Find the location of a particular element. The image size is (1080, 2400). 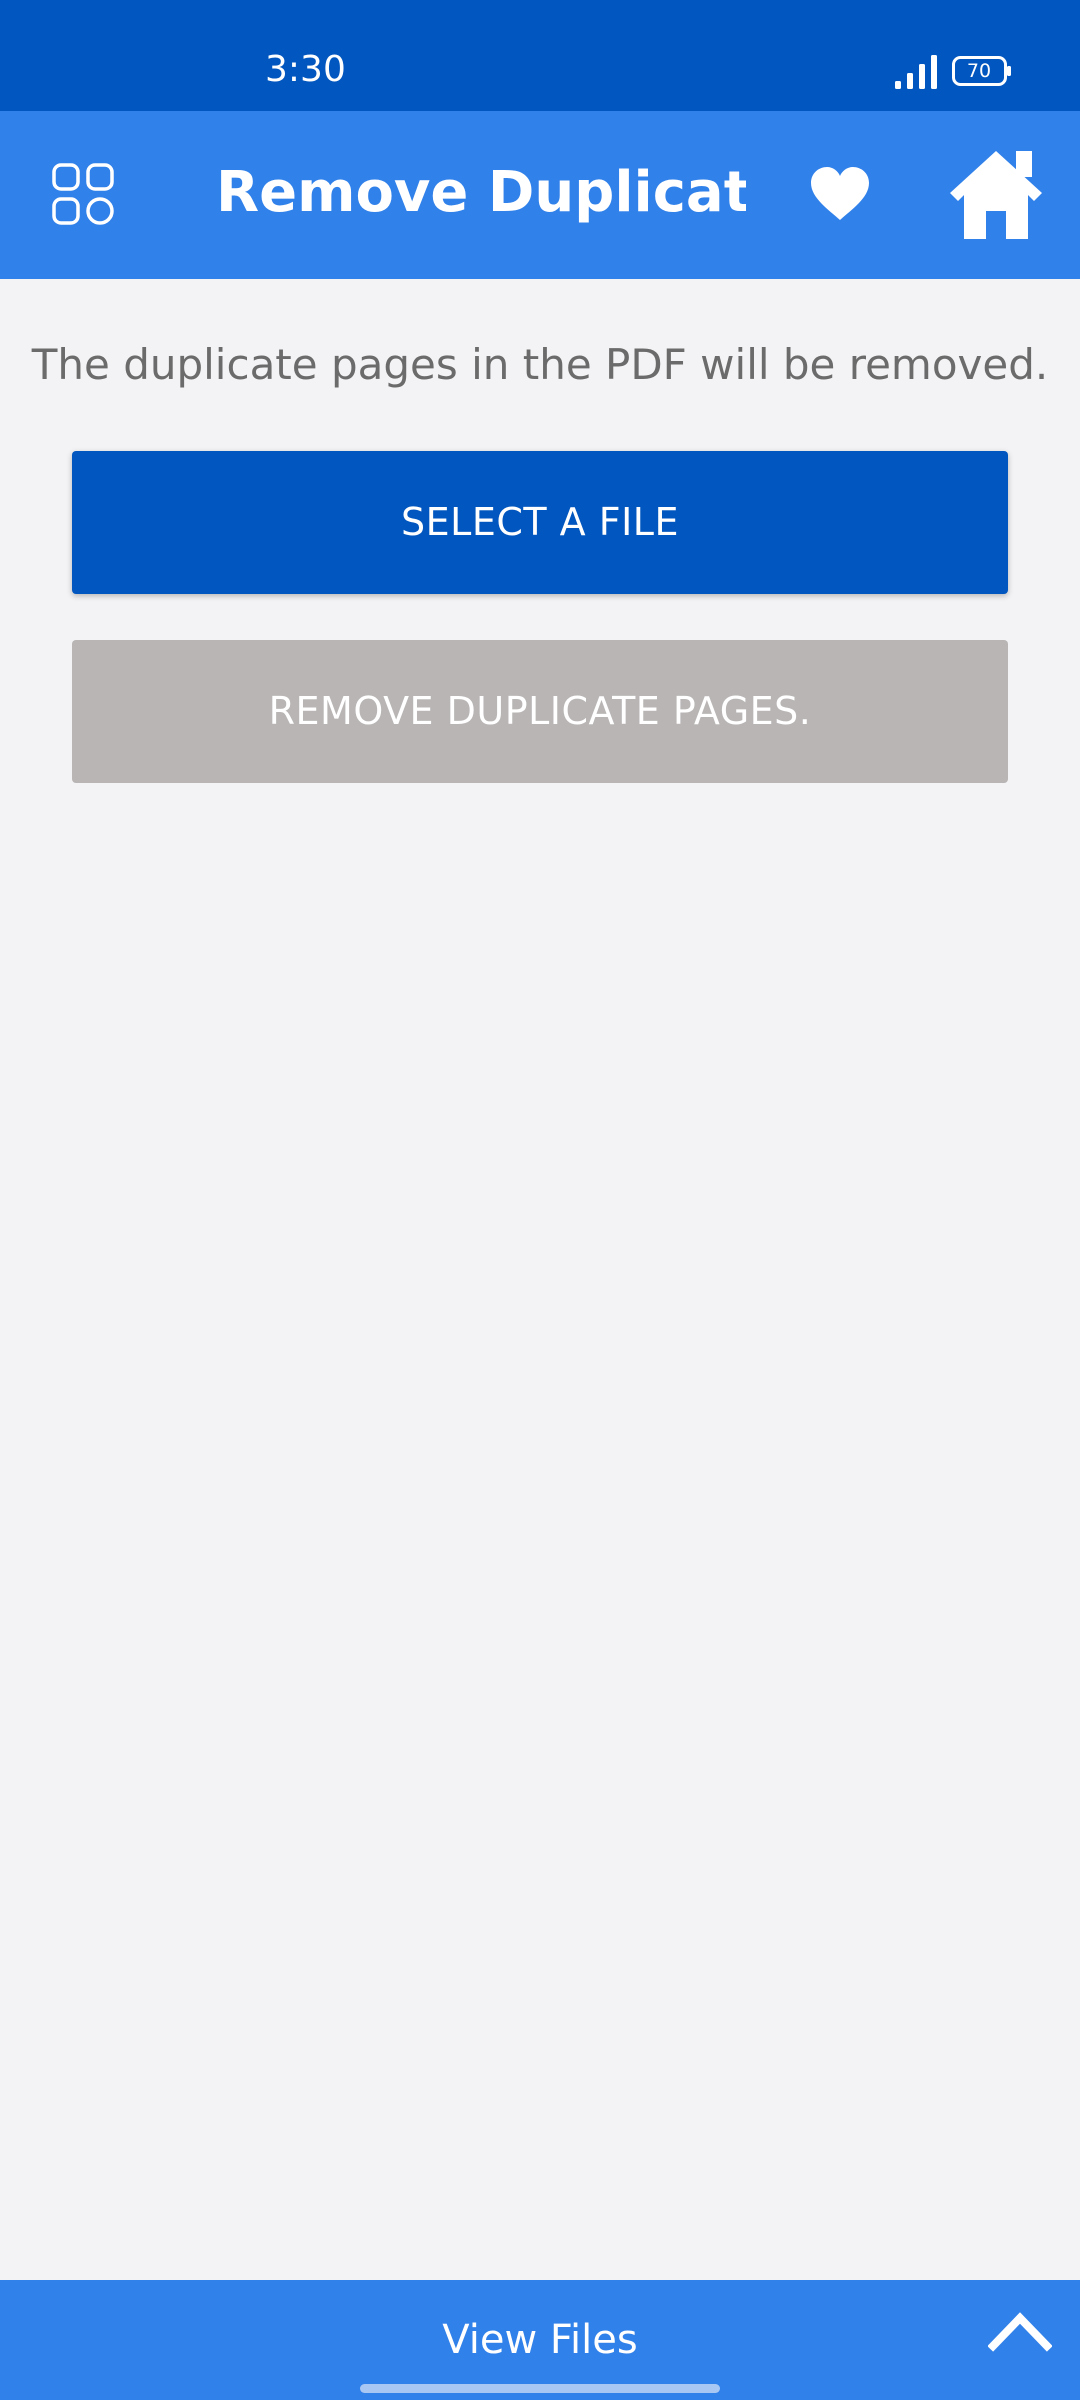

status-time: 3:30 is located at coordinates (305, 69).